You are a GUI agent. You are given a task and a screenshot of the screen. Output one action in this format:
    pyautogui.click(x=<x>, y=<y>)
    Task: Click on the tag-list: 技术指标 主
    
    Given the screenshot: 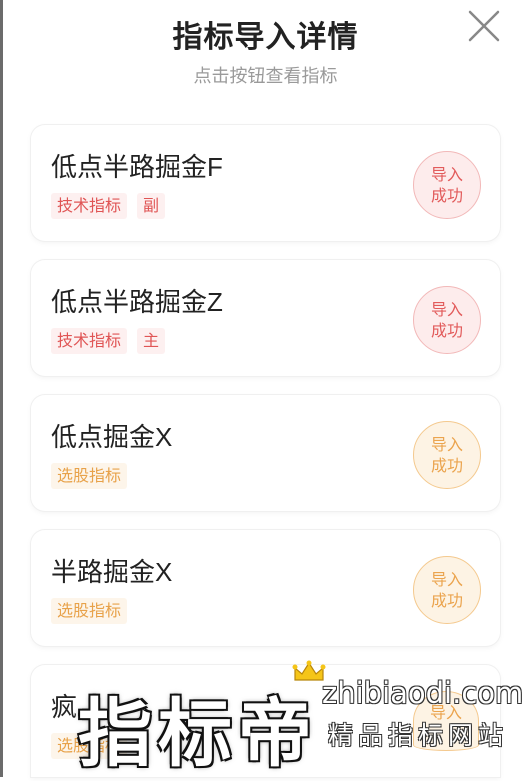 What is the action you would take?
    pyautogui.click(x=108, y=341)
    